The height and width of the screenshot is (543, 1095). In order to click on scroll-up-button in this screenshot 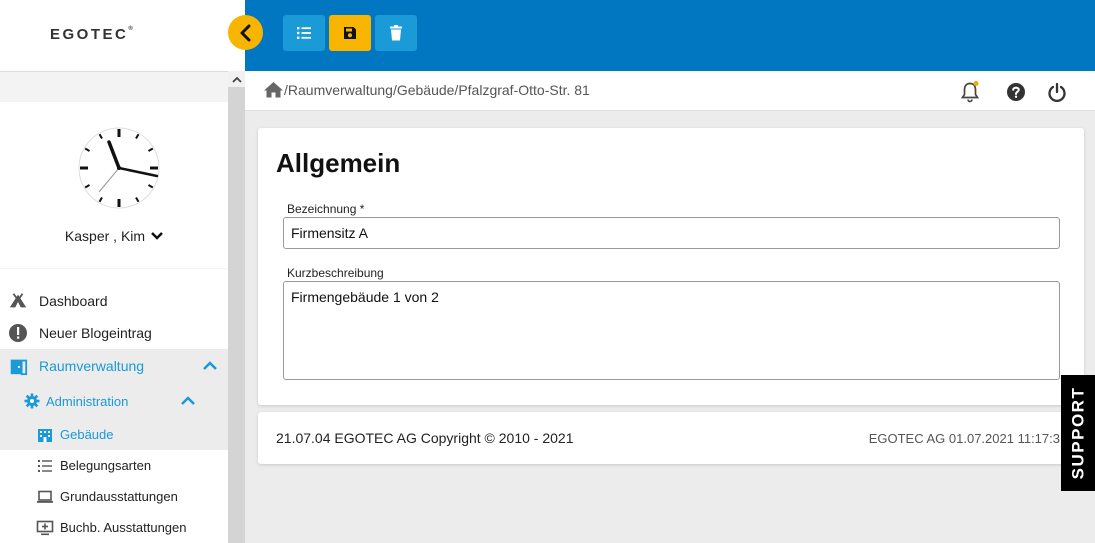, I will do `click(236, 79)`.